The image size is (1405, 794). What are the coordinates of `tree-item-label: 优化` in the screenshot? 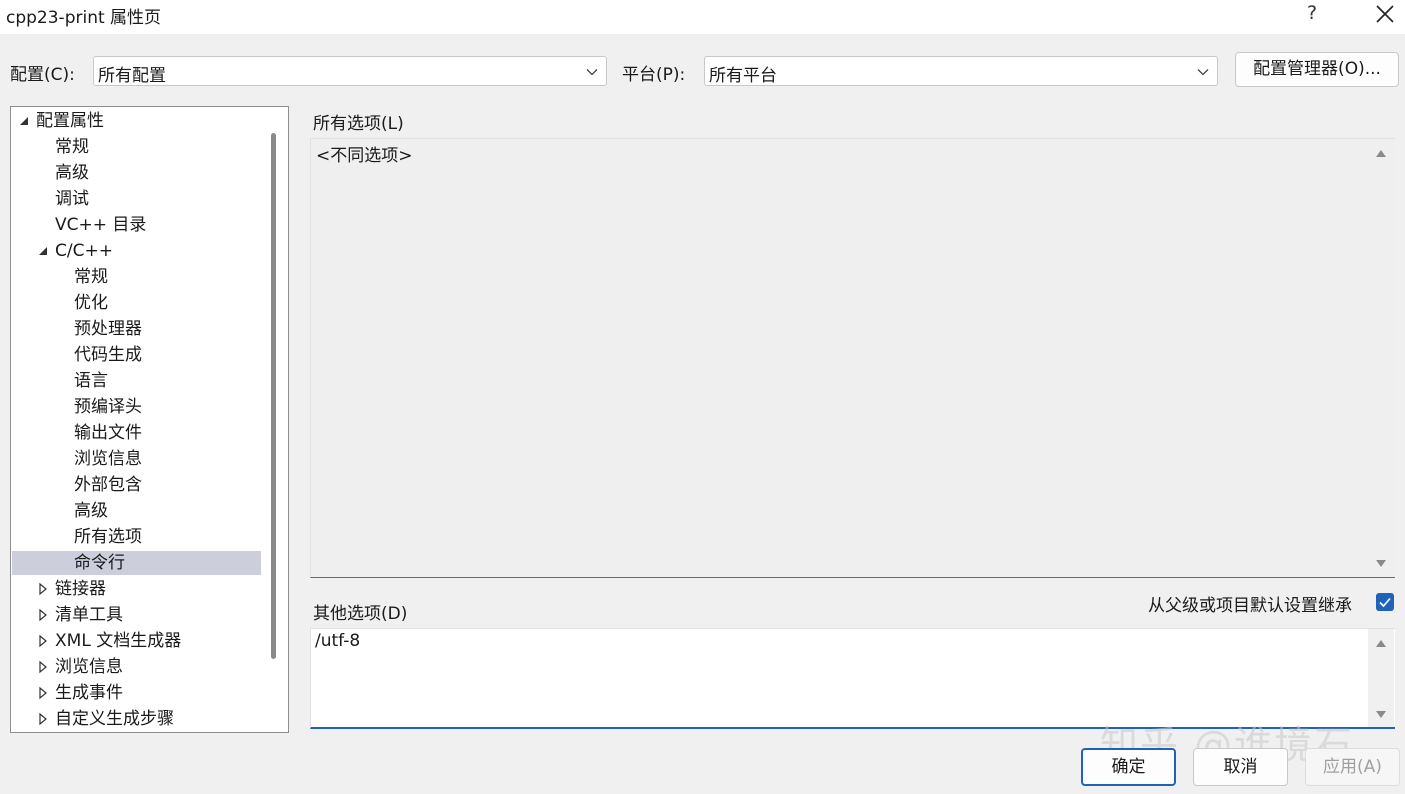 It's located at (91, 303).